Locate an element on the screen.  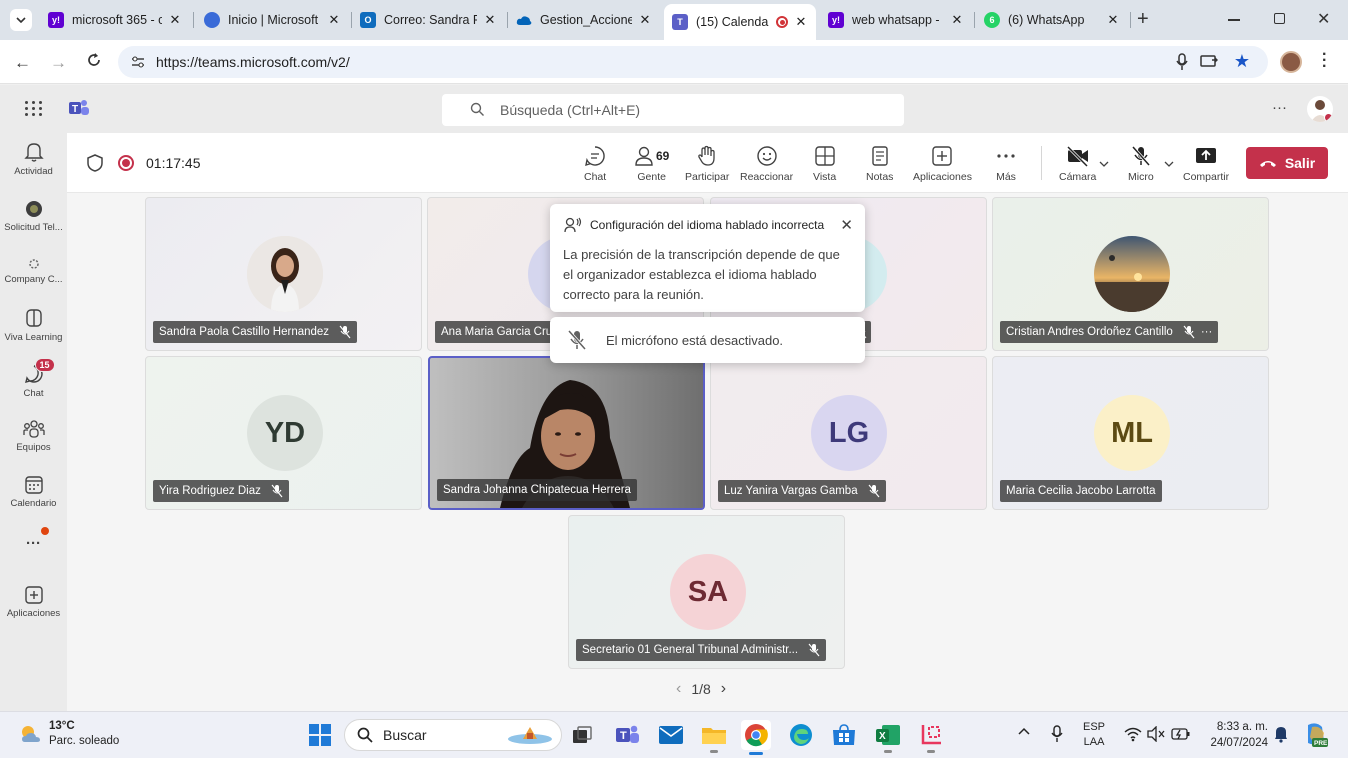
more-button: Más is located at coordinates (1006, 164).